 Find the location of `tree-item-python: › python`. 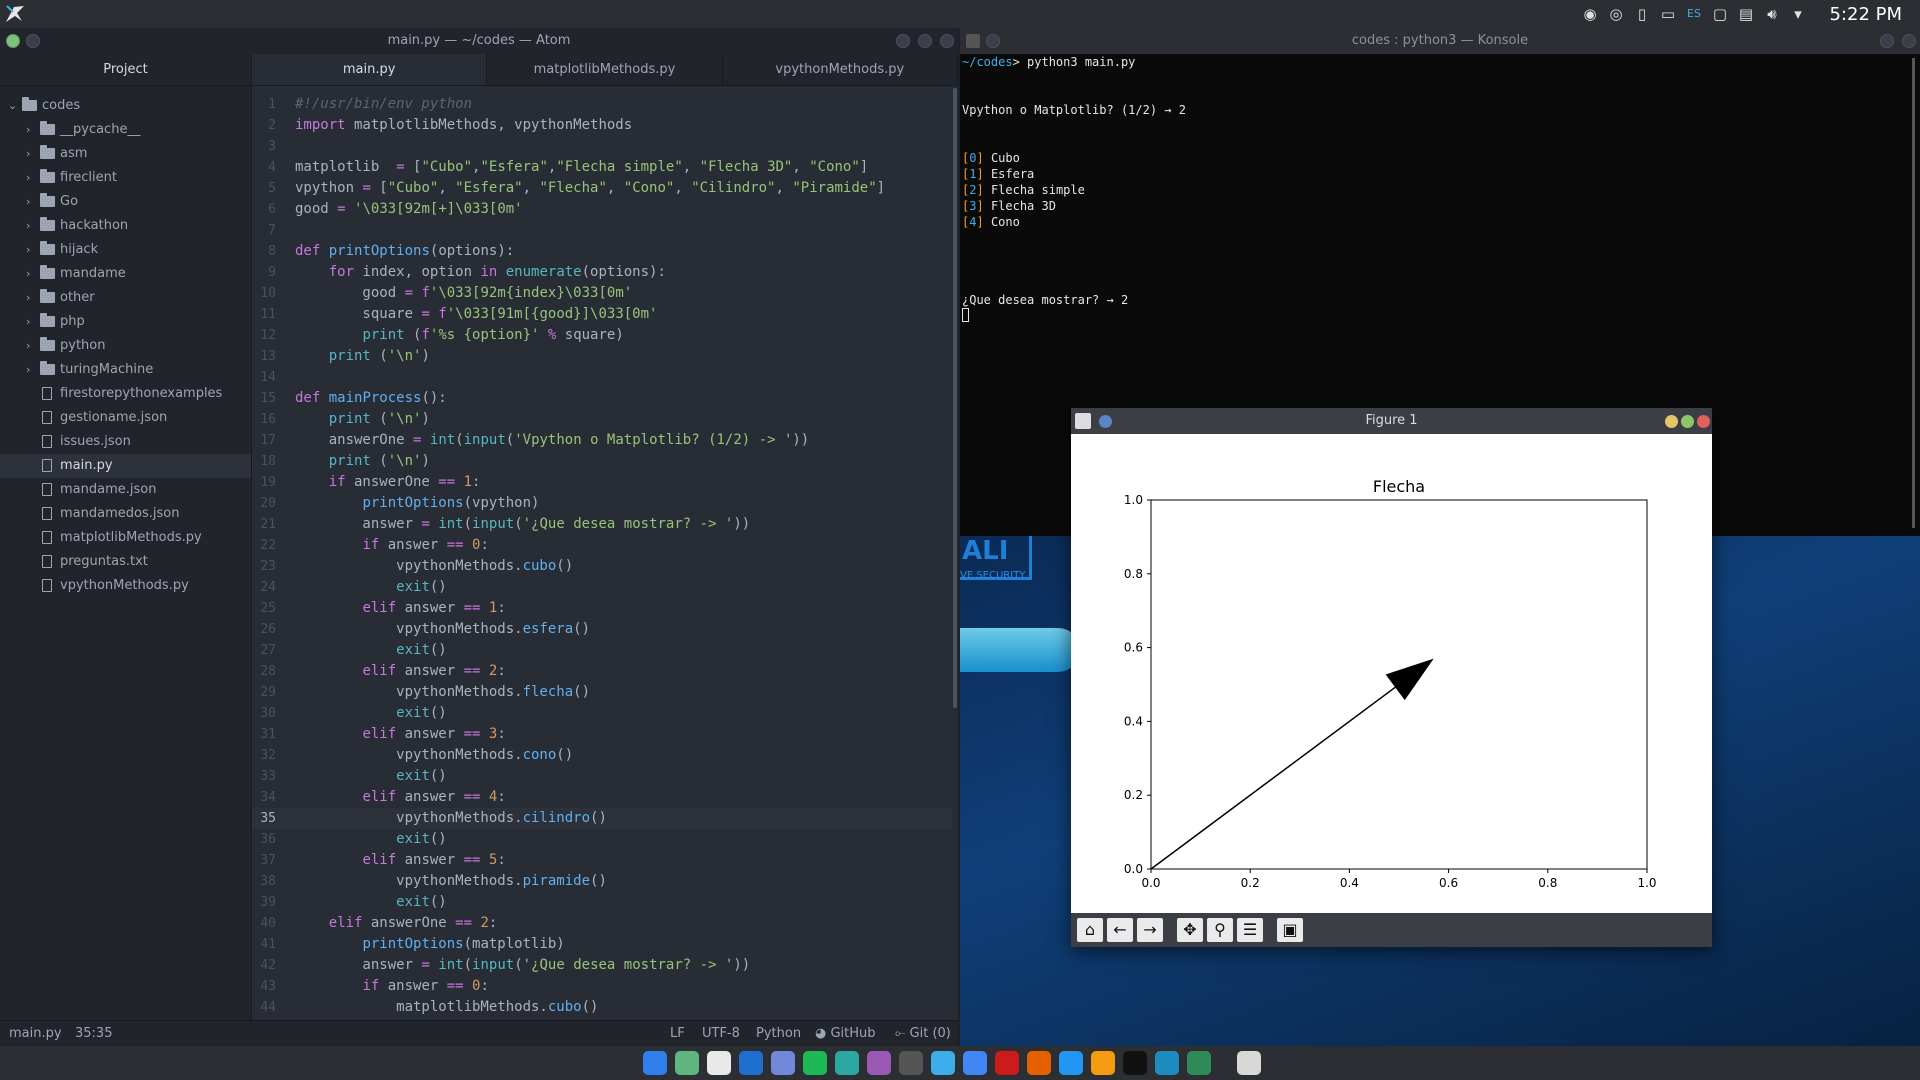

tree-item-python: › python is located at coordinates (125, 346).